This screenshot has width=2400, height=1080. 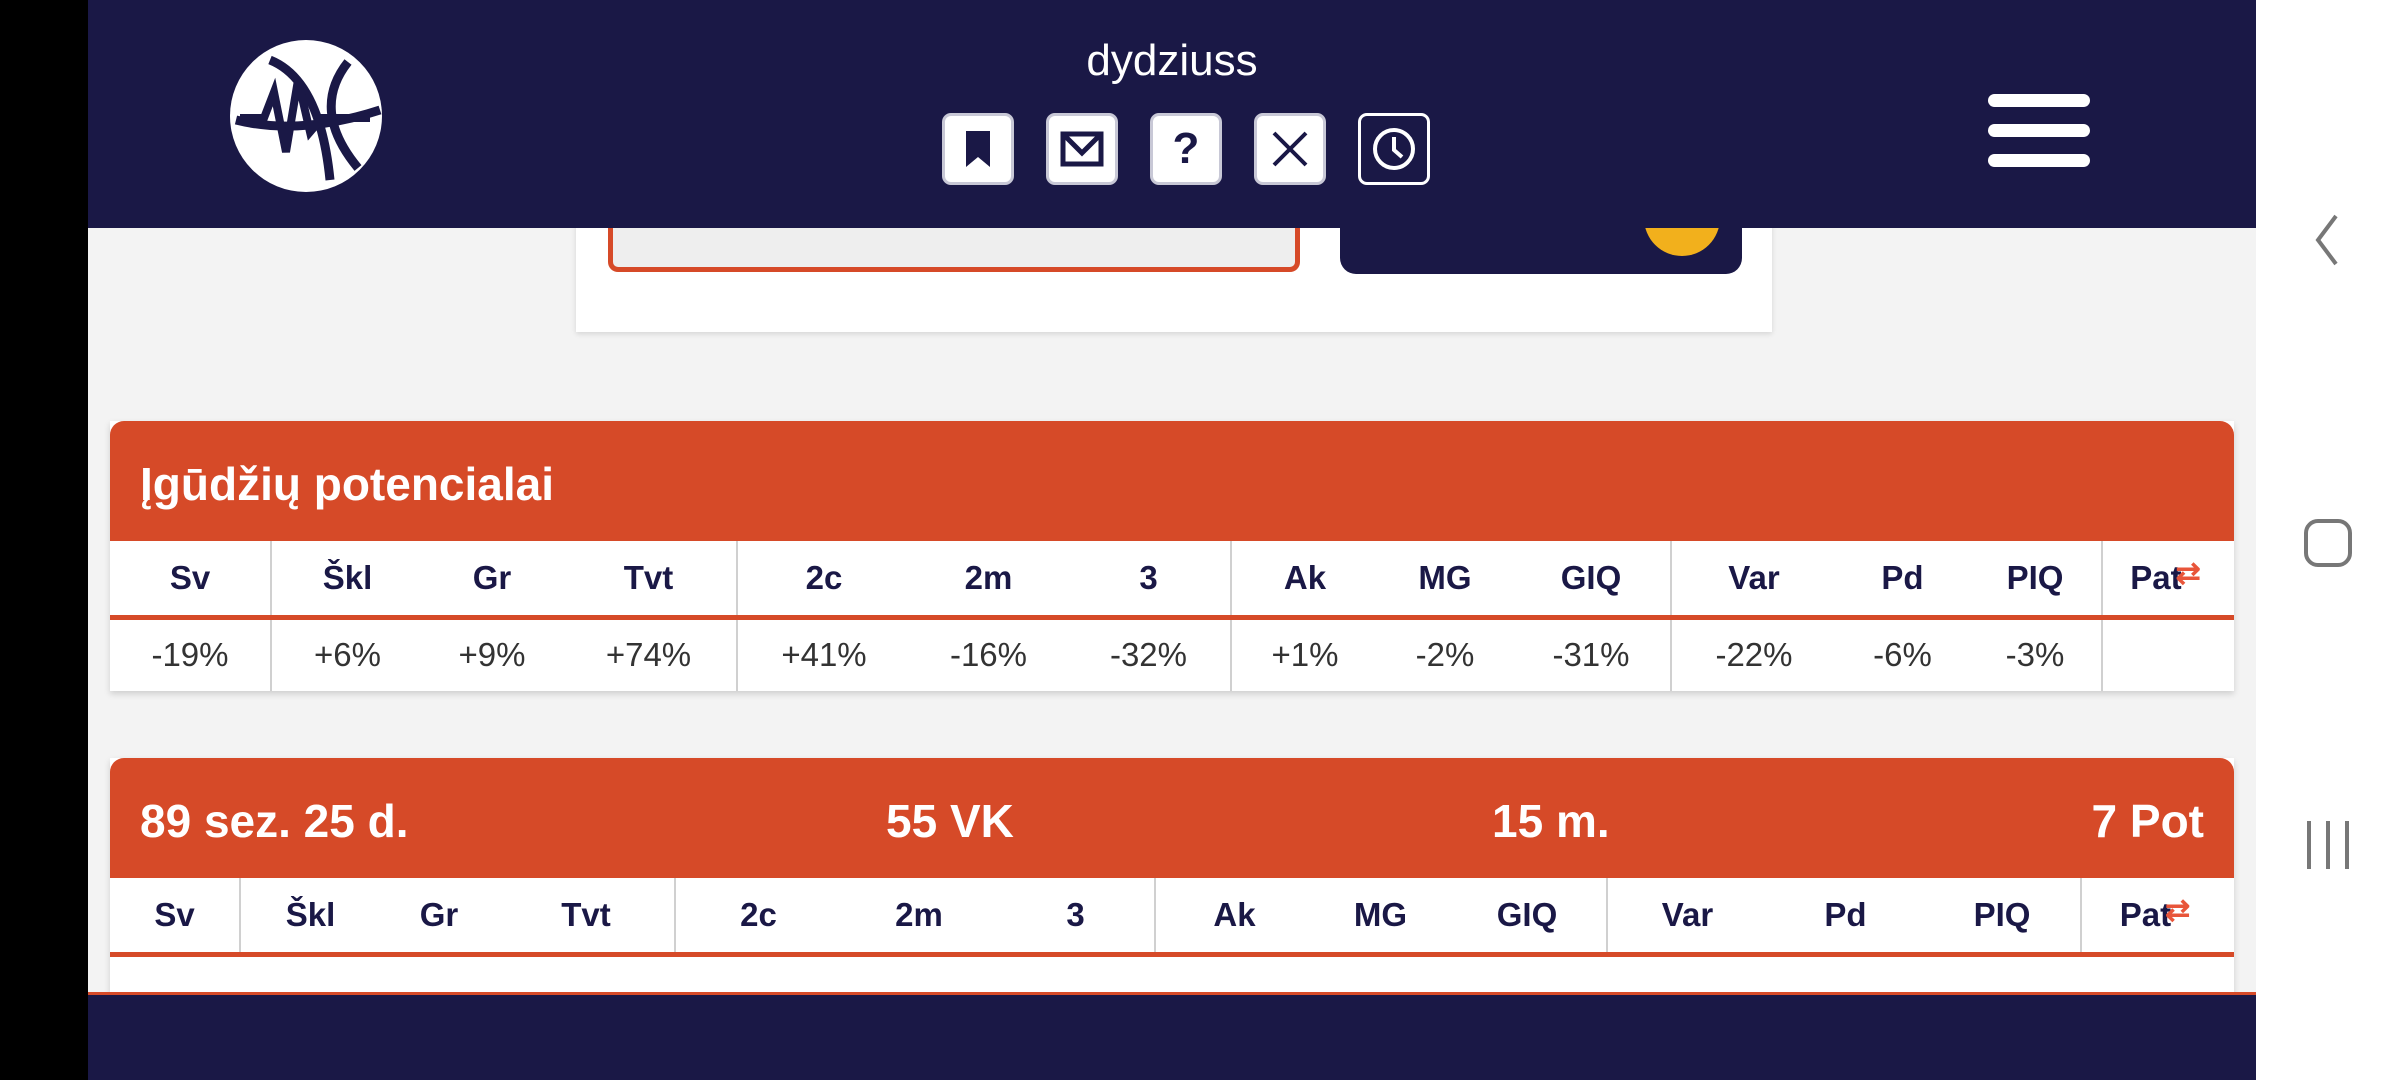 I want to click on clock-icon, so click(x=1394, y=149).